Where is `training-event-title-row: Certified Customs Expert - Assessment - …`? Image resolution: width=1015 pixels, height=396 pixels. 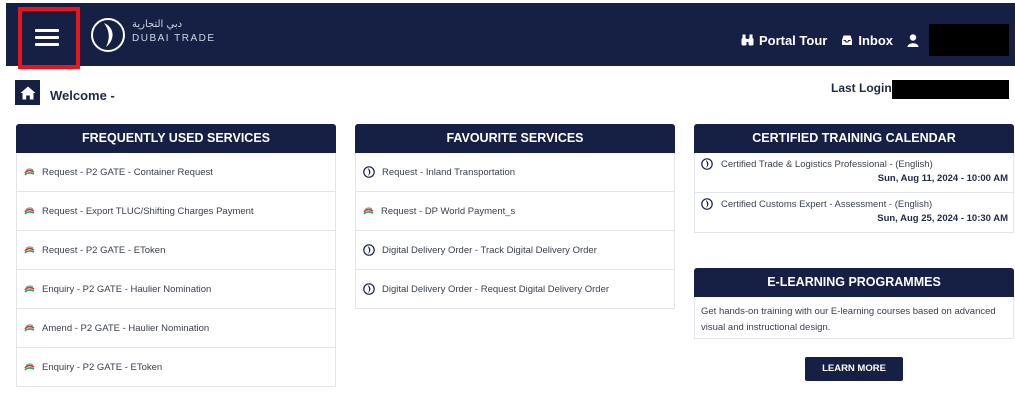 training-event-title-row: Certified Customs Expert - Assessment - … is located at coordinates (854, 204).